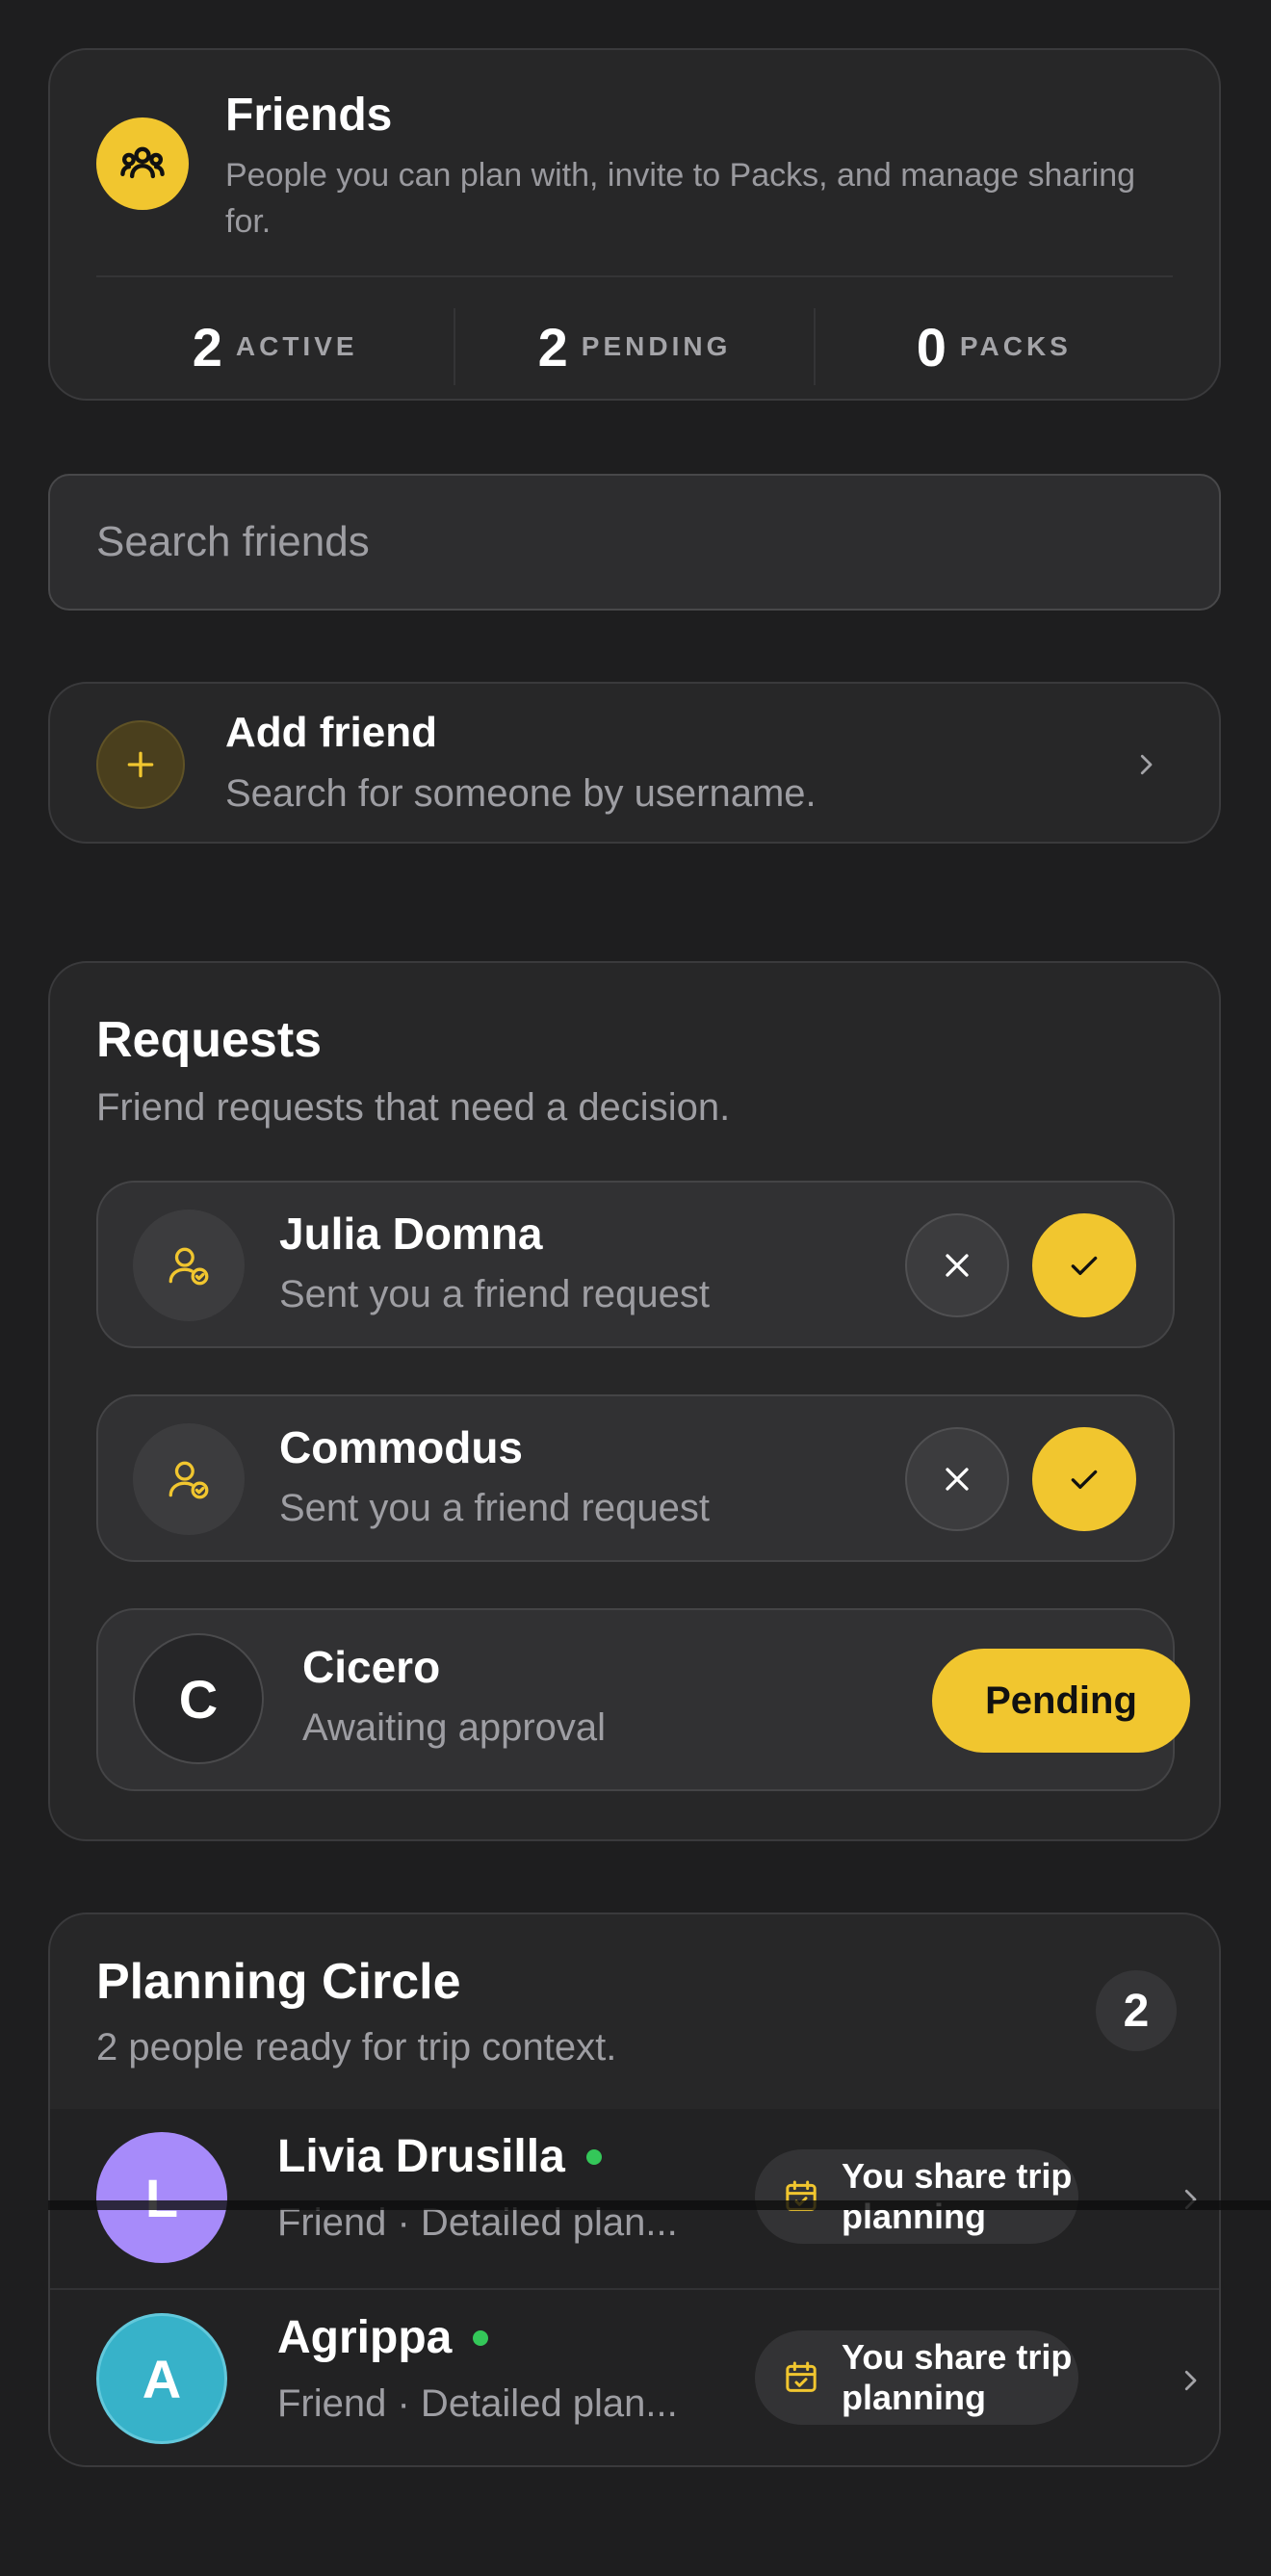  What do you see at coordinates (521, 793) in the screenshot?
I see `add-friend-subtitle: Search for someone by username.` at bounding box center [521, 793].